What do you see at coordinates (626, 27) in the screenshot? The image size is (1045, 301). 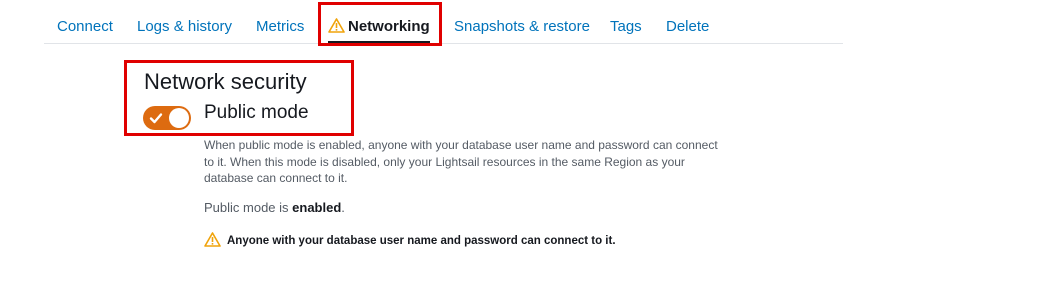 I see `tab-tags: Tags` at bounding box center [626, 27].